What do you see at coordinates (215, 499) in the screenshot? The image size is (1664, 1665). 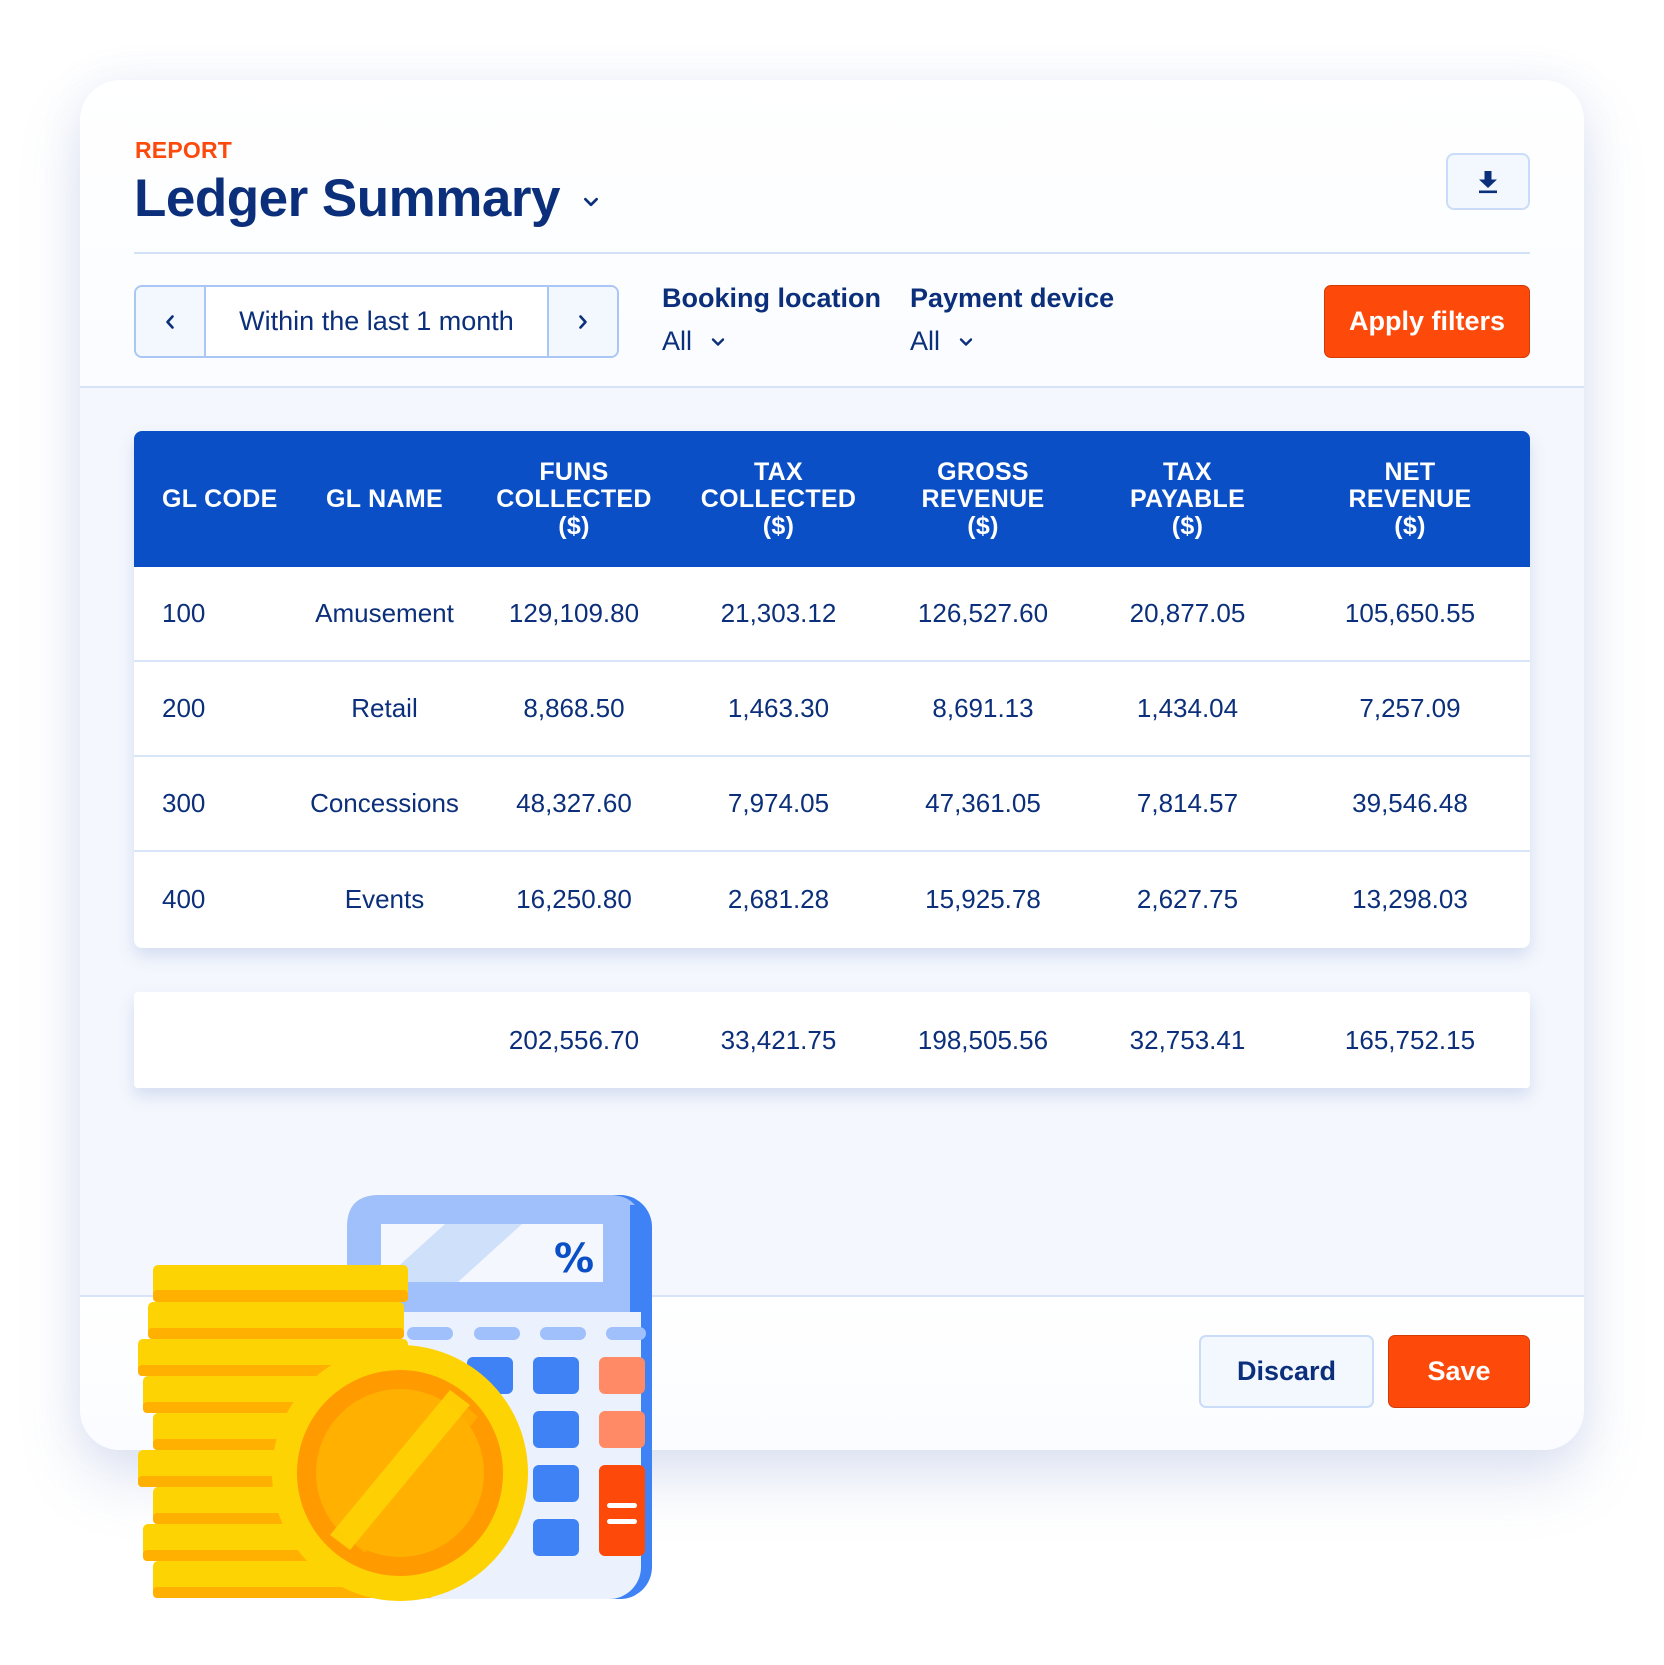 I see `column-header-gl-code: GL CODE` at bounding box center [215, 499].